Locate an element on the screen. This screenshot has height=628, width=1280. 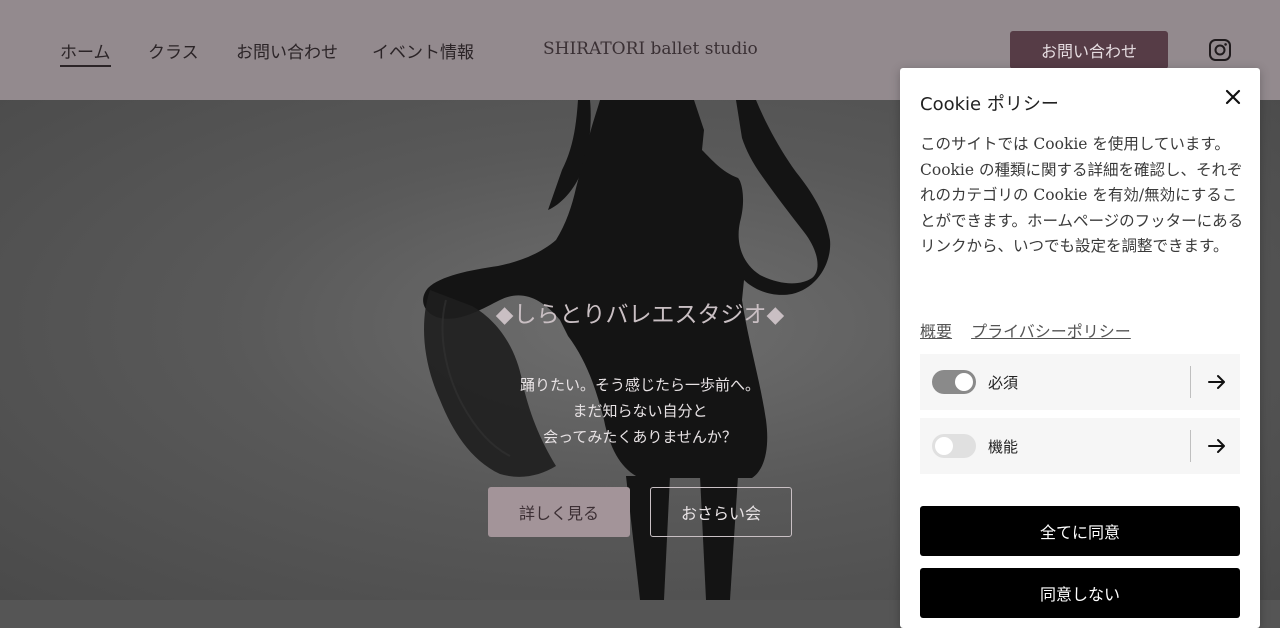
cookie-category-functional: 機能 is located at coordinates (1080, 446).